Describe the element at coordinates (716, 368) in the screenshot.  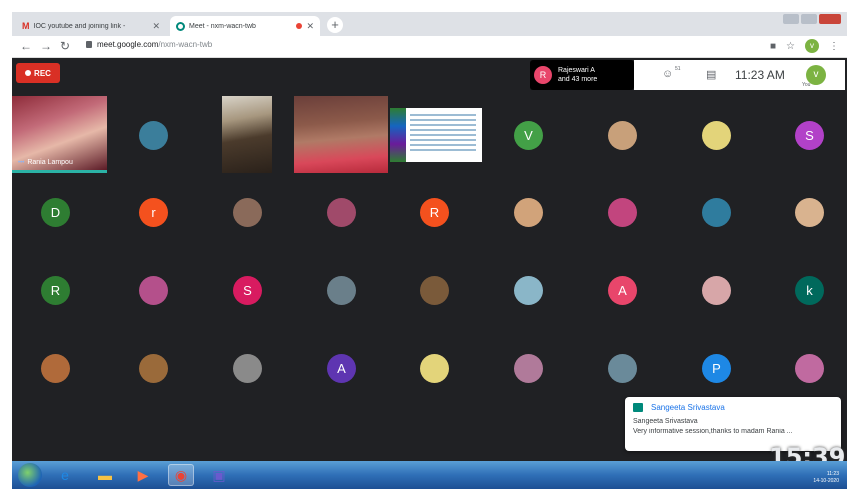
I see `participant-initial-avatar: P` at that location.